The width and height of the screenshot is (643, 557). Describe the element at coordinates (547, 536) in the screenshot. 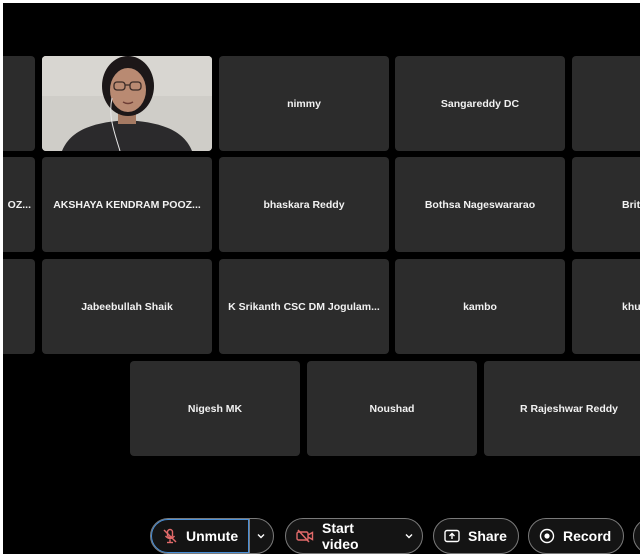

I see `record-icon` at that location.